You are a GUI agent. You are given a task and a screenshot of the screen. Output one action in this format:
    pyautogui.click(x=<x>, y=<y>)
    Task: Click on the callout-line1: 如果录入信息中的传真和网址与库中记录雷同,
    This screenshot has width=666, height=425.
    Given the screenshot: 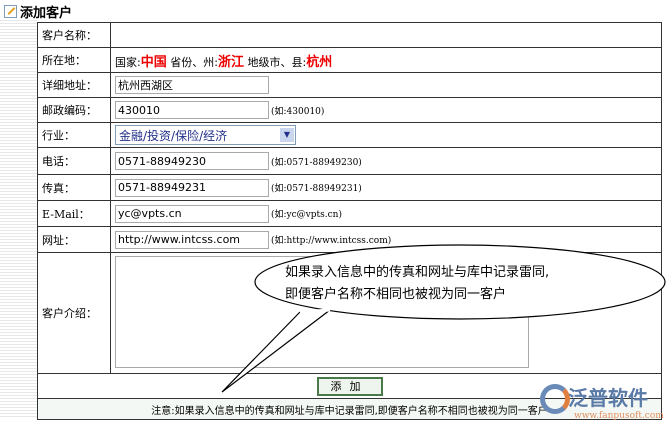 What is the action you would take?
    pyautogui.click(x=417, y=272)
    